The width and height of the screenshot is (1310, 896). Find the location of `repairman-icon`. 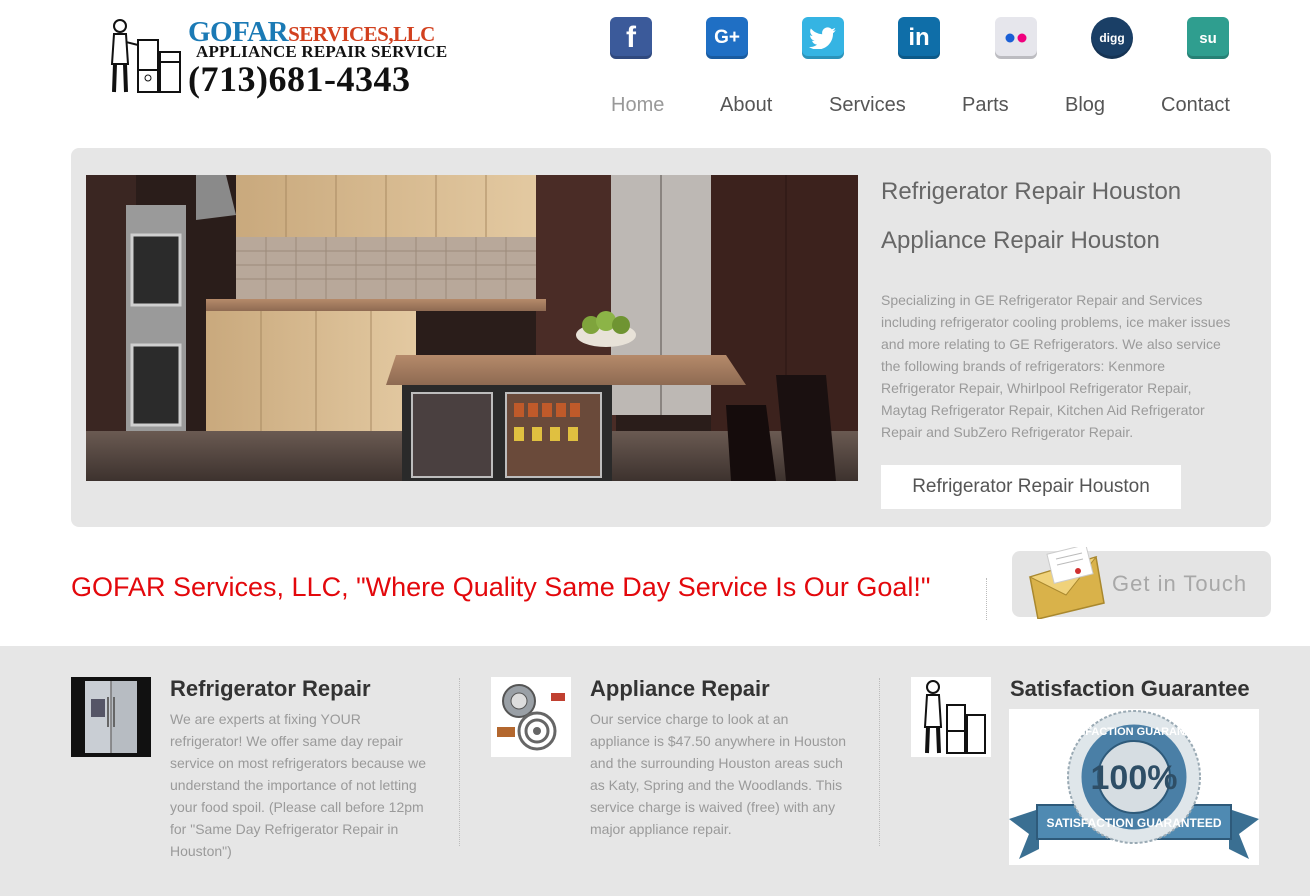

repairman-icon is located at coordinates (951, 717).